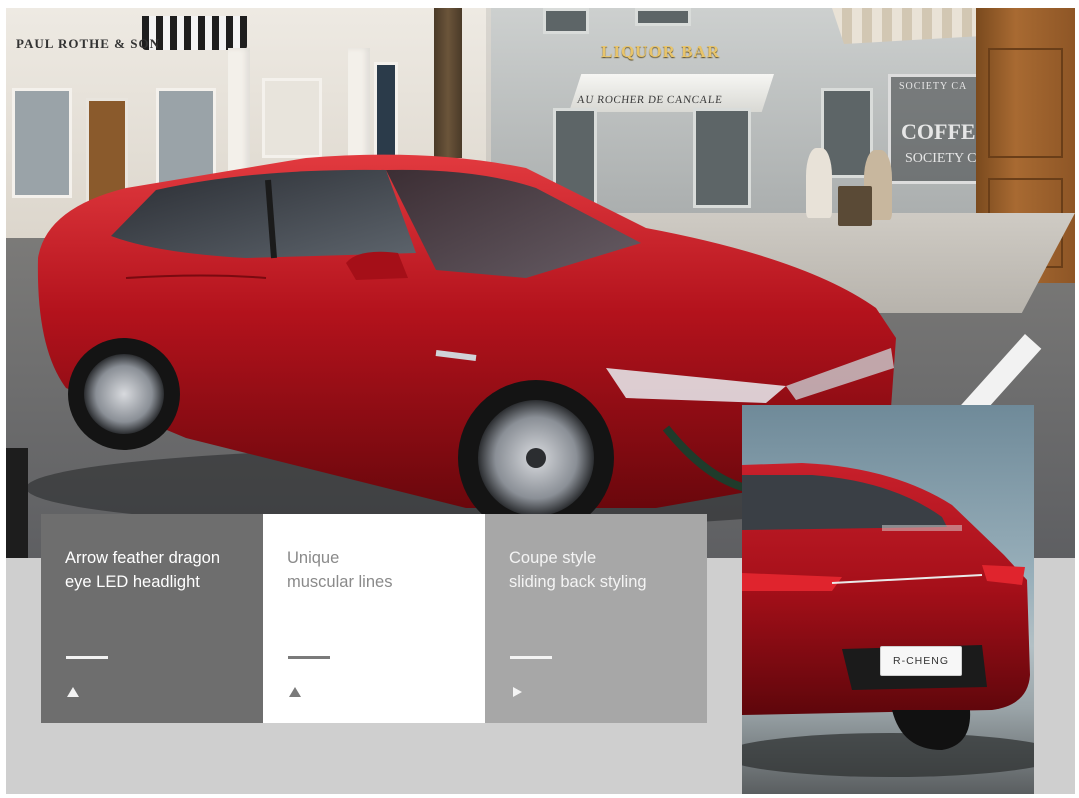 Image resolution: width=1079 pixels, height=798 pixels. I want to click on feature-tile-headlight: Arrow feather dragon eye LED headlight, so click(152, 618).